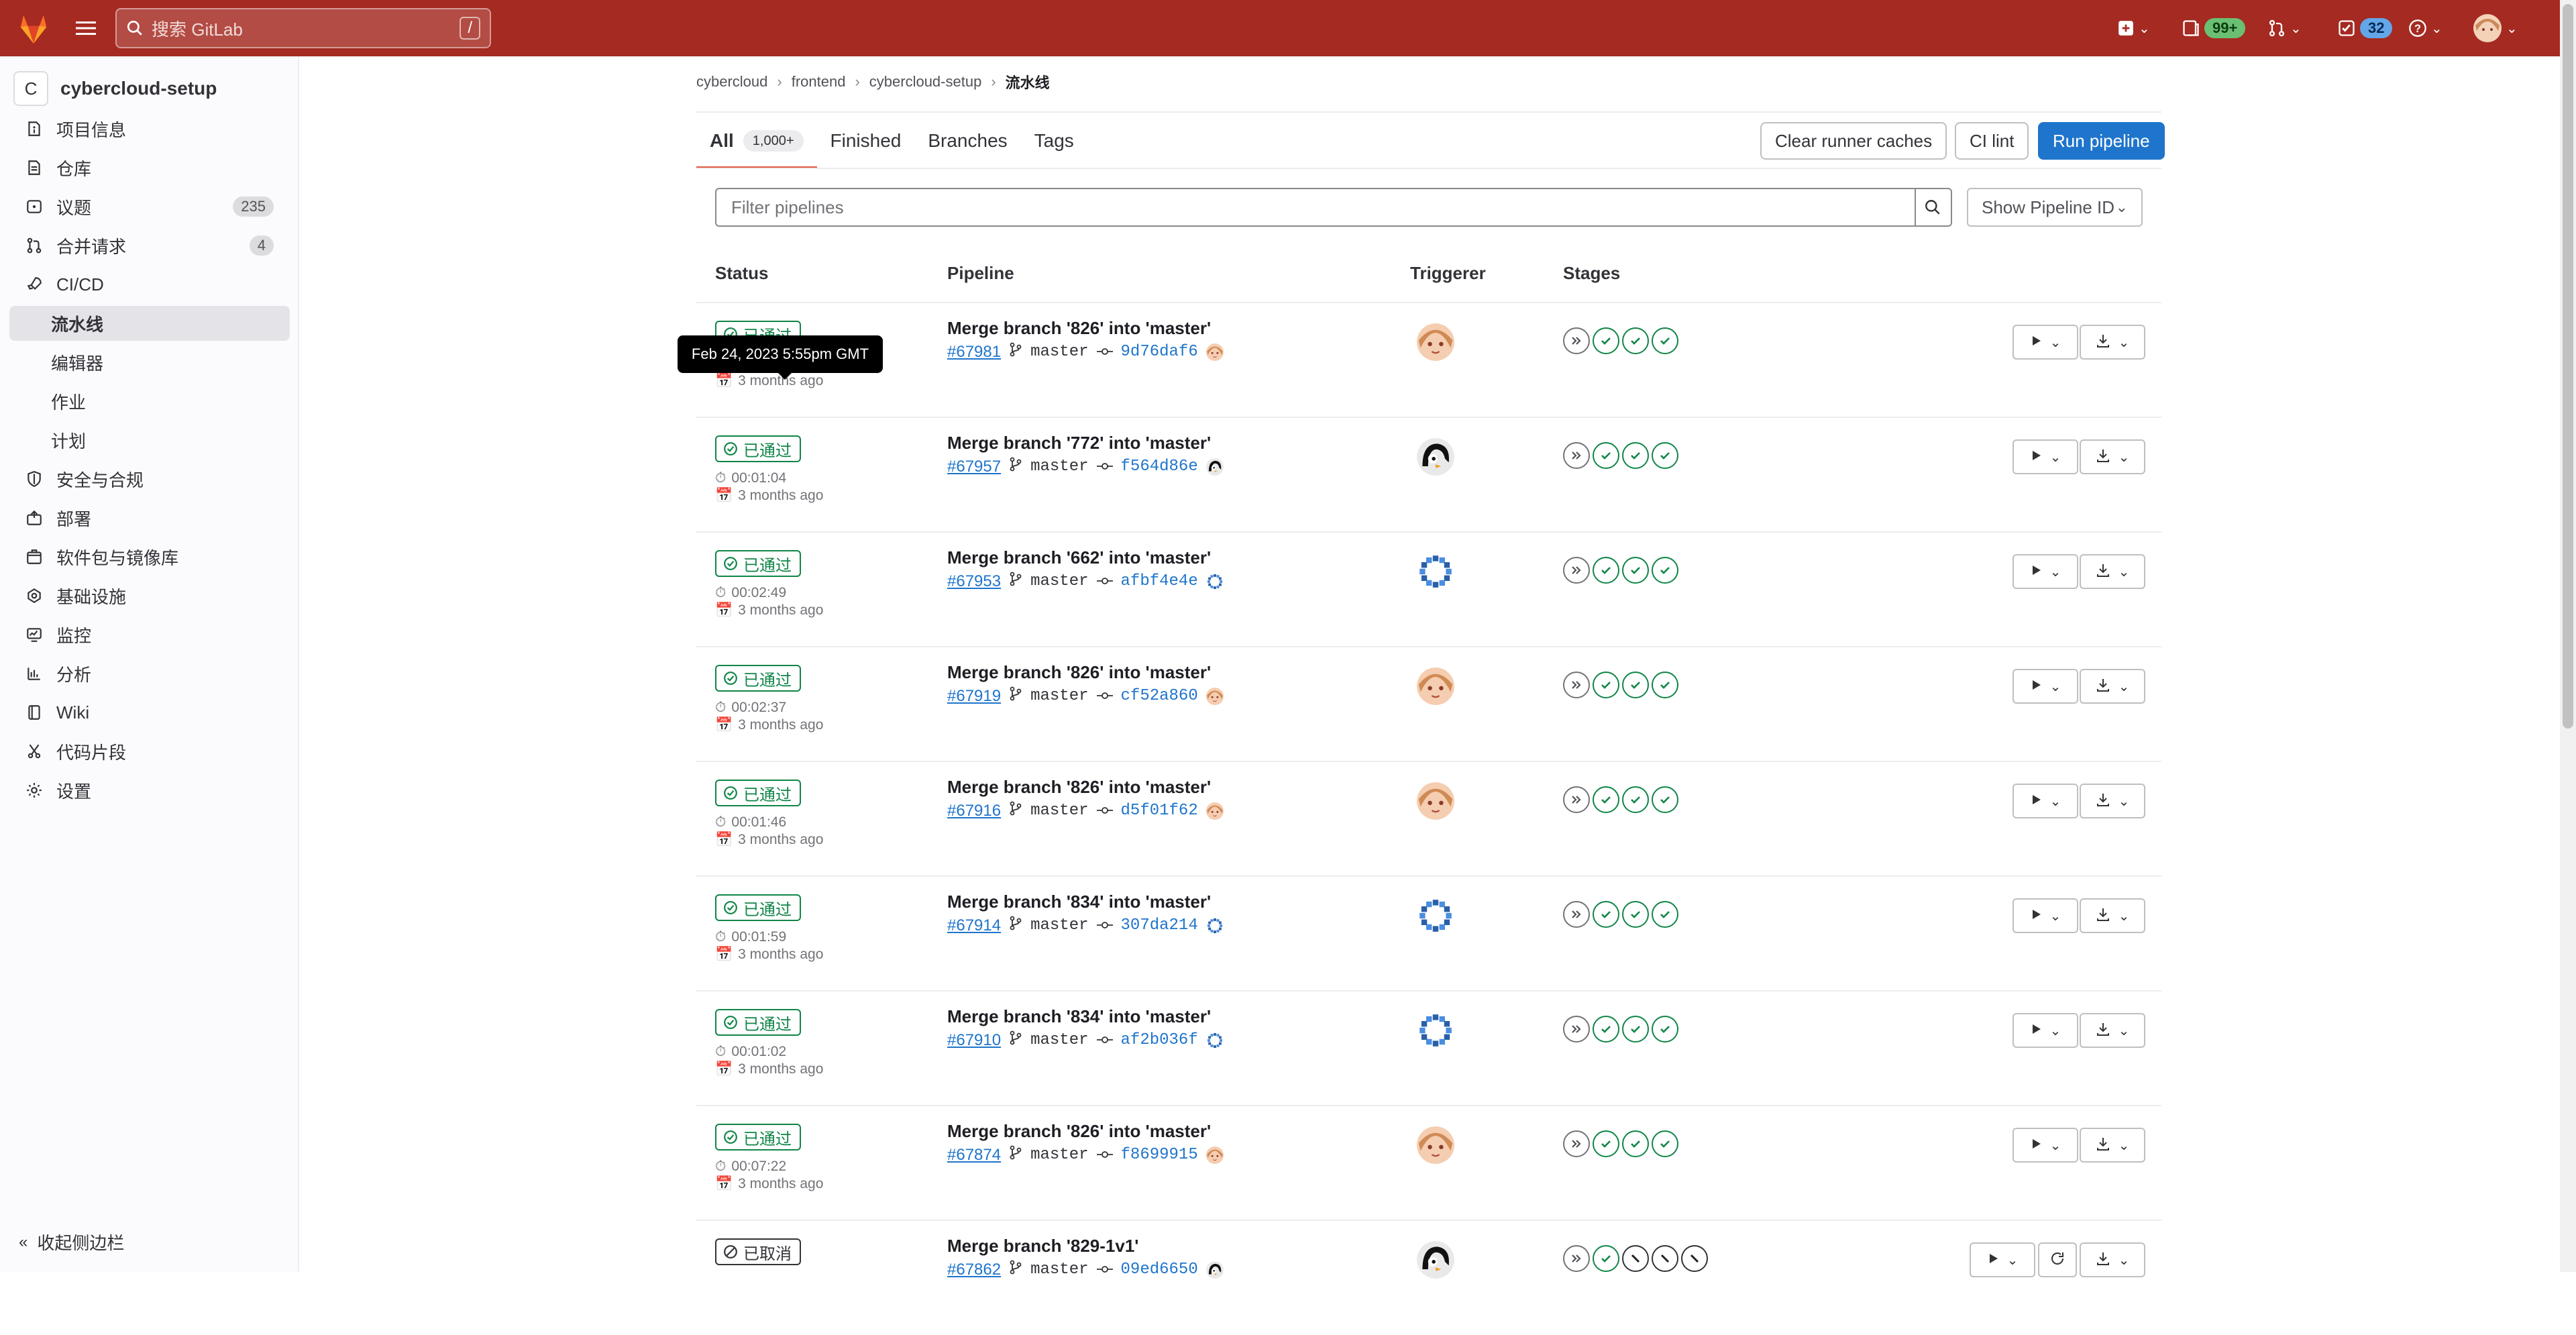 The height and width of the screenshot is (1335, 2576). I want to click on sidebar-item: 流水线, so click(149, 323).